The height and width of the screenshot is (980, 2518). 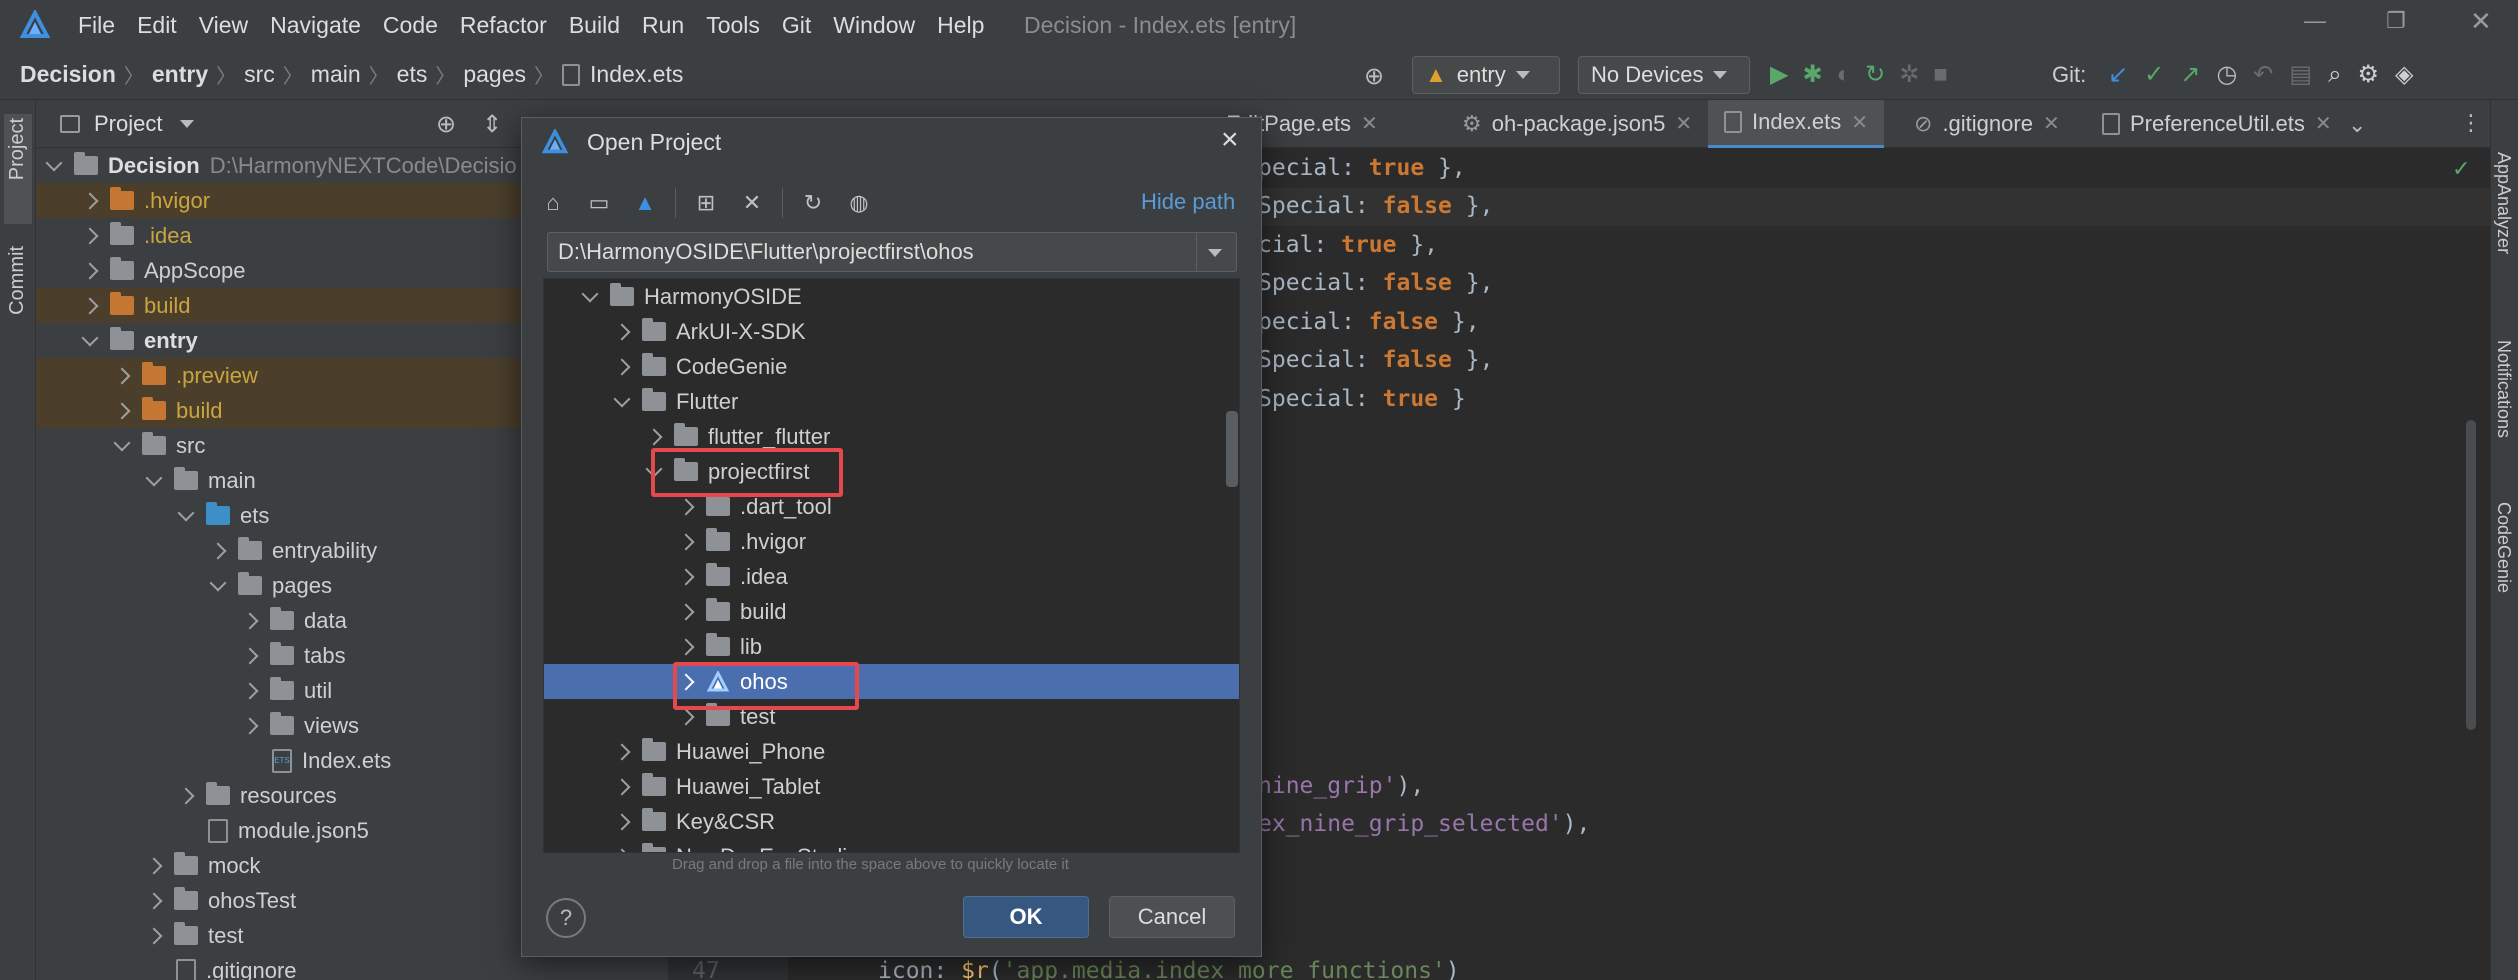 I want to click on menu-build: Build, so click(x=594, y=25).